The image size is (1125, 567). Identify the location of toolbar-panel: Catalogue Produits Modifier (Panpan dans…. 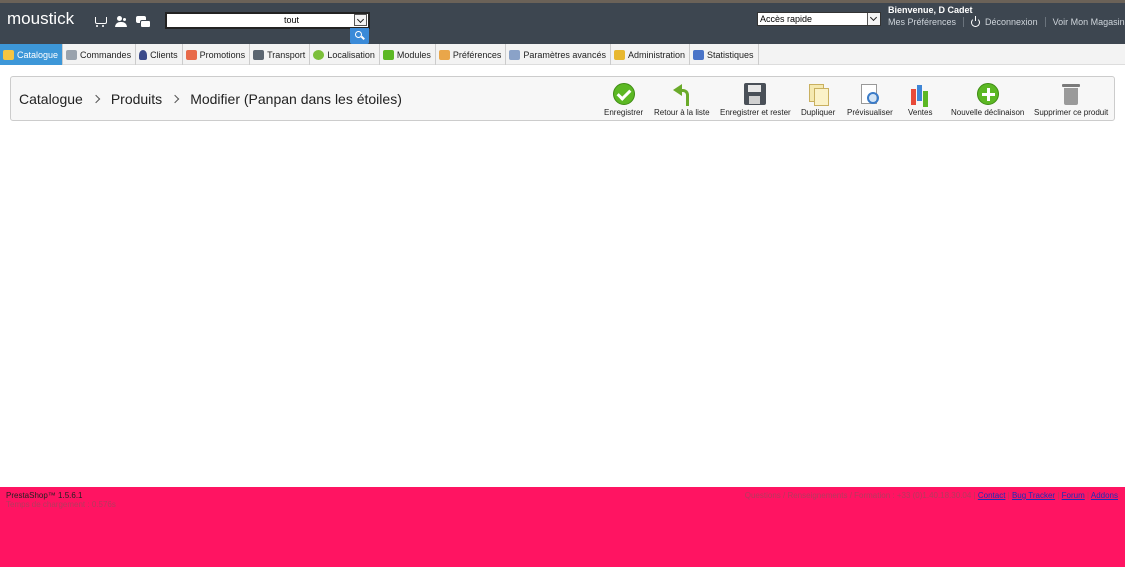
(562, 98).